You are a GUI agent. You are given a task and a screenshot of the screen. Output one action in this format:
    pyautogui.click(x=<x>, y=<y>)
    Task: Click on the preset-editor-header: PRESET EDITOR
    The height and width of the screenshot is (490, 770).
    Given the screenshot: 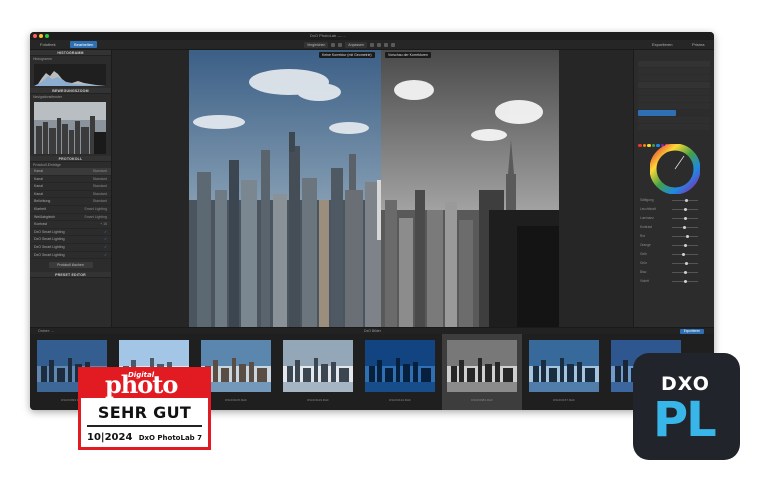 What is the action you would take?
    pyautogui.click(x=70, y=275)
    